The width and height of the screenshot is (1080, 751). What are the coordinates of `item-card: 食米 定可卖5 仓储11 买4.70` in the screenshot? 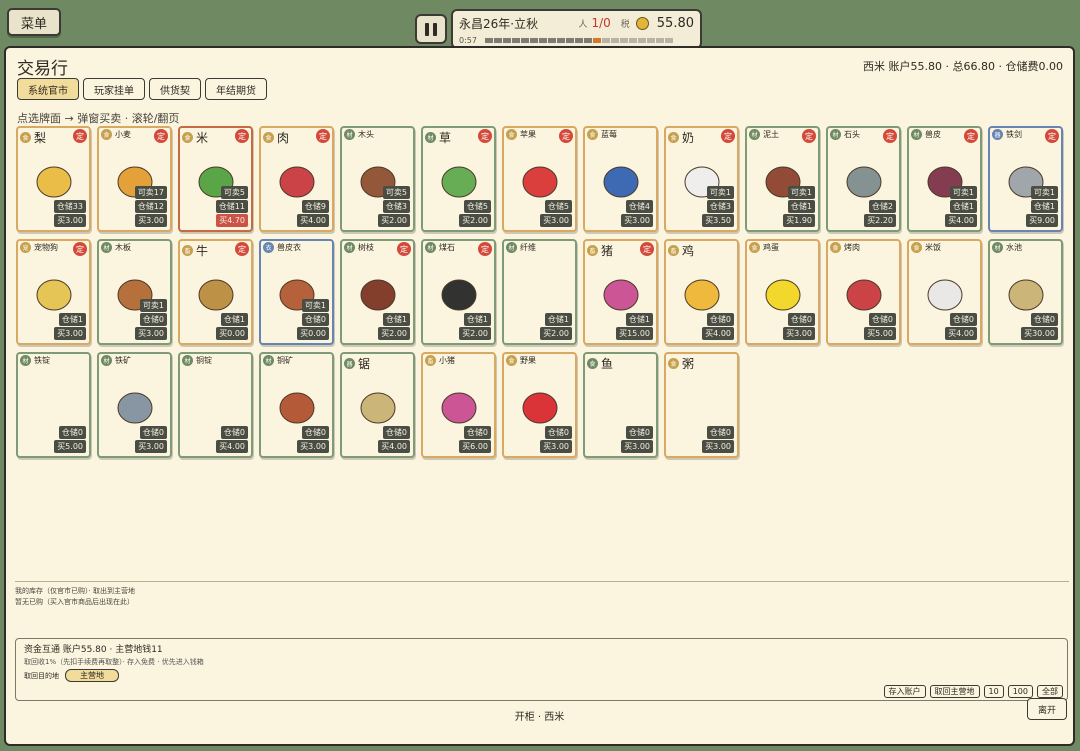 It's located at (215, 179).